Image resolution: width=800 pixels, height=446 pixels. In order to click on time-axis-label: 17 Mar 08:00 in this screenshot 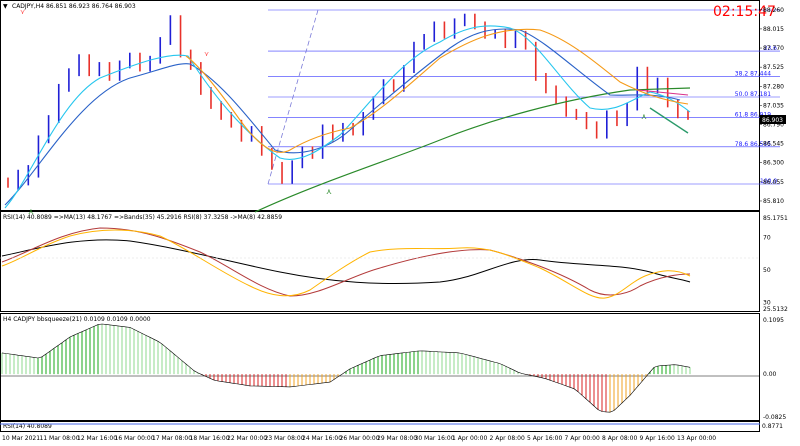, I will do `click(172, 438)`.